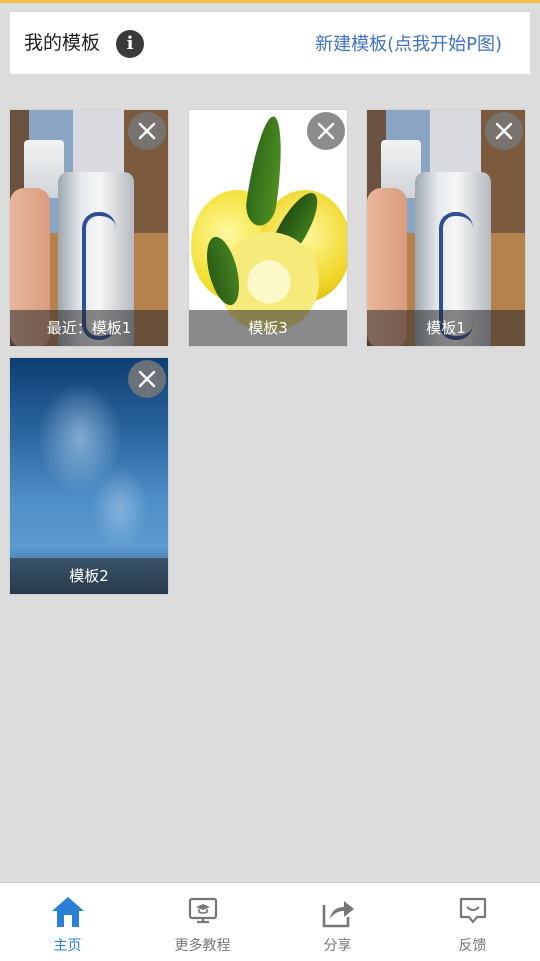  What do you see at coordinates (472, 946) in the screenshot?
I see `nav-label: 反馈` at bounding box center [472, 946].